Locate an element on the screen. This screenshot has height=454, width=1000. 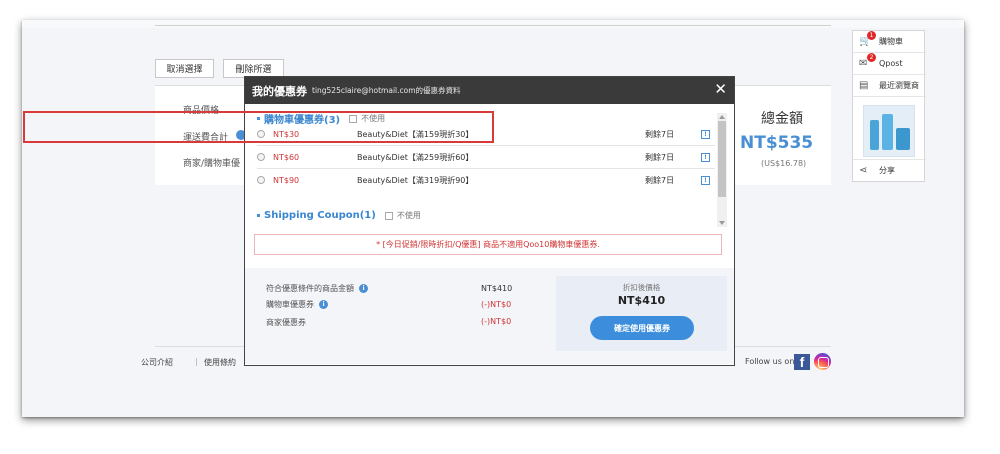
total-amount: NT$535 is located at coordinates (777, 143).